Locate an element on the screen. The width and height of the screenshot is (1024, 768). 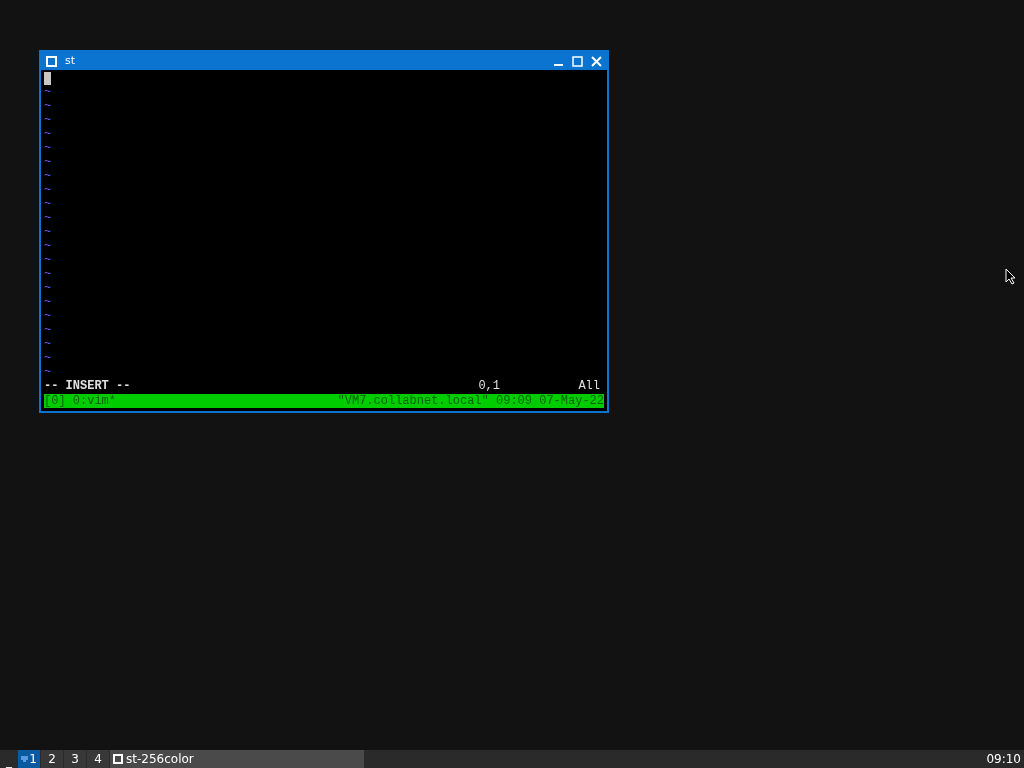
scroll-position: All is located at coordinates (589, 386).